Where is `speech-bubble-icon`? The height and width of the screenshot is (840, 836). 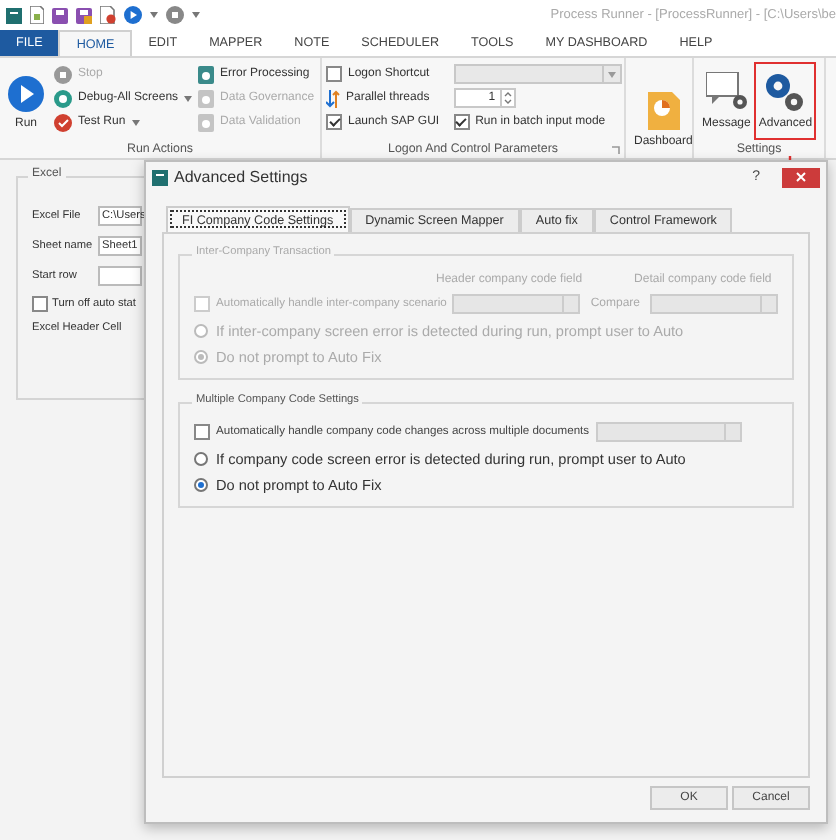
speech-bubble-icon is located at coordinates (726, 92).